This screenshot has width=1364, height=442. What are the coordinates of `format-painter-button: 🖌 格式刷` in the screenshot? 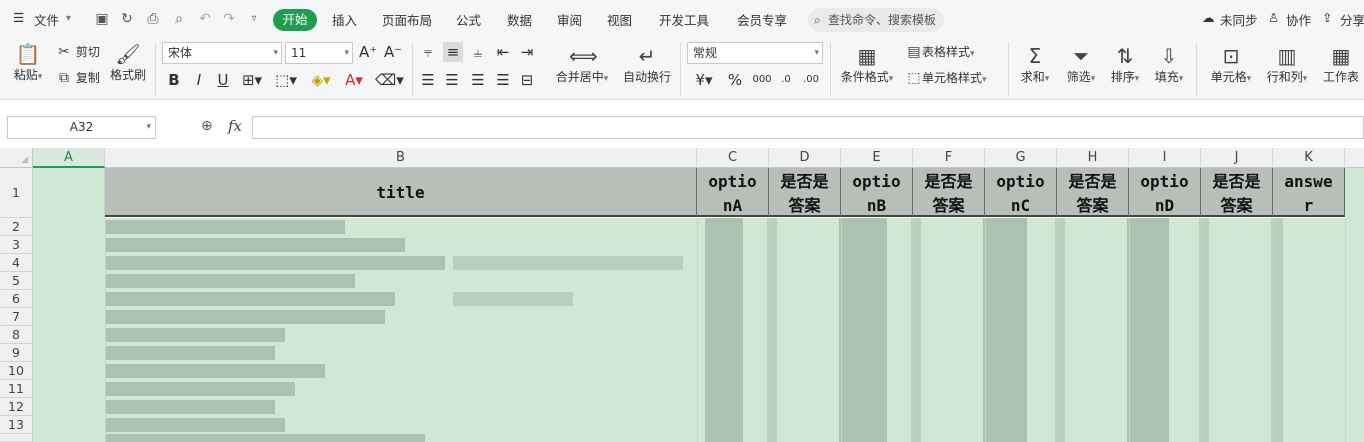 It's located at (128, 62).